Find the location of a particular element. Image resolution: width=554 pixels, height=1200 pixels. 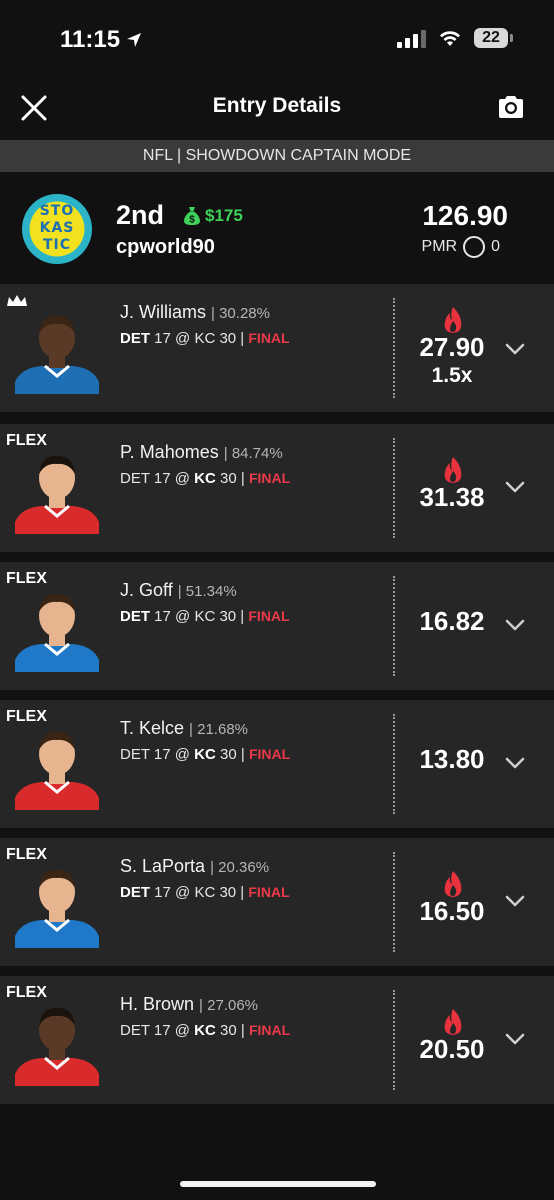

ownership-pct: 84.74% is located at coordinates (257, 453).